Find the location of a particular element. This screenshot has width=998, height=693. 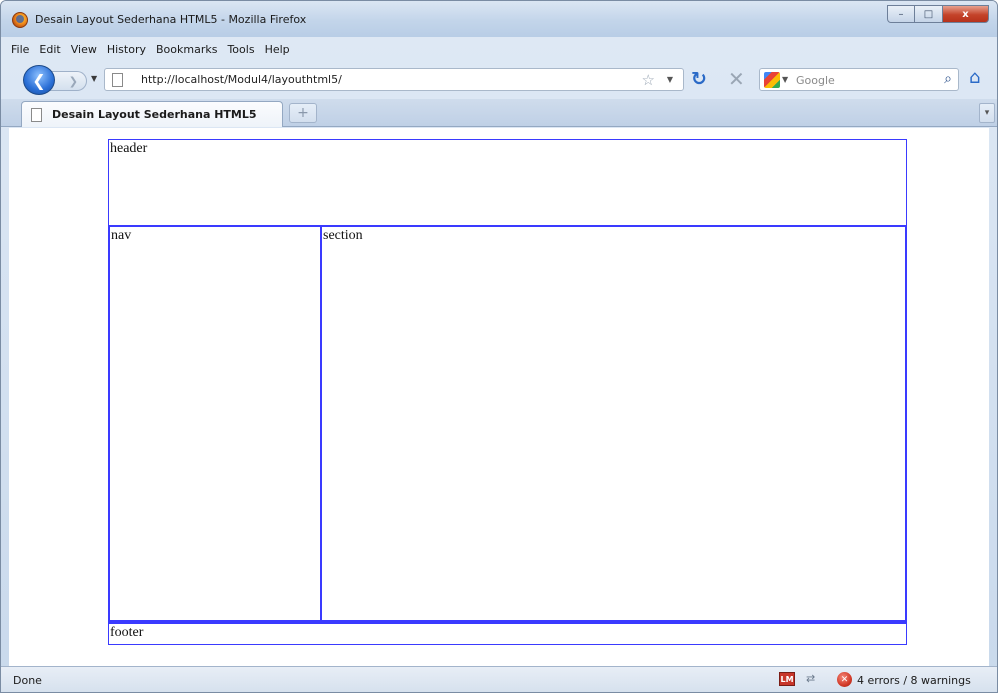

addon-icon: LM is located at coordinates (787, 679).